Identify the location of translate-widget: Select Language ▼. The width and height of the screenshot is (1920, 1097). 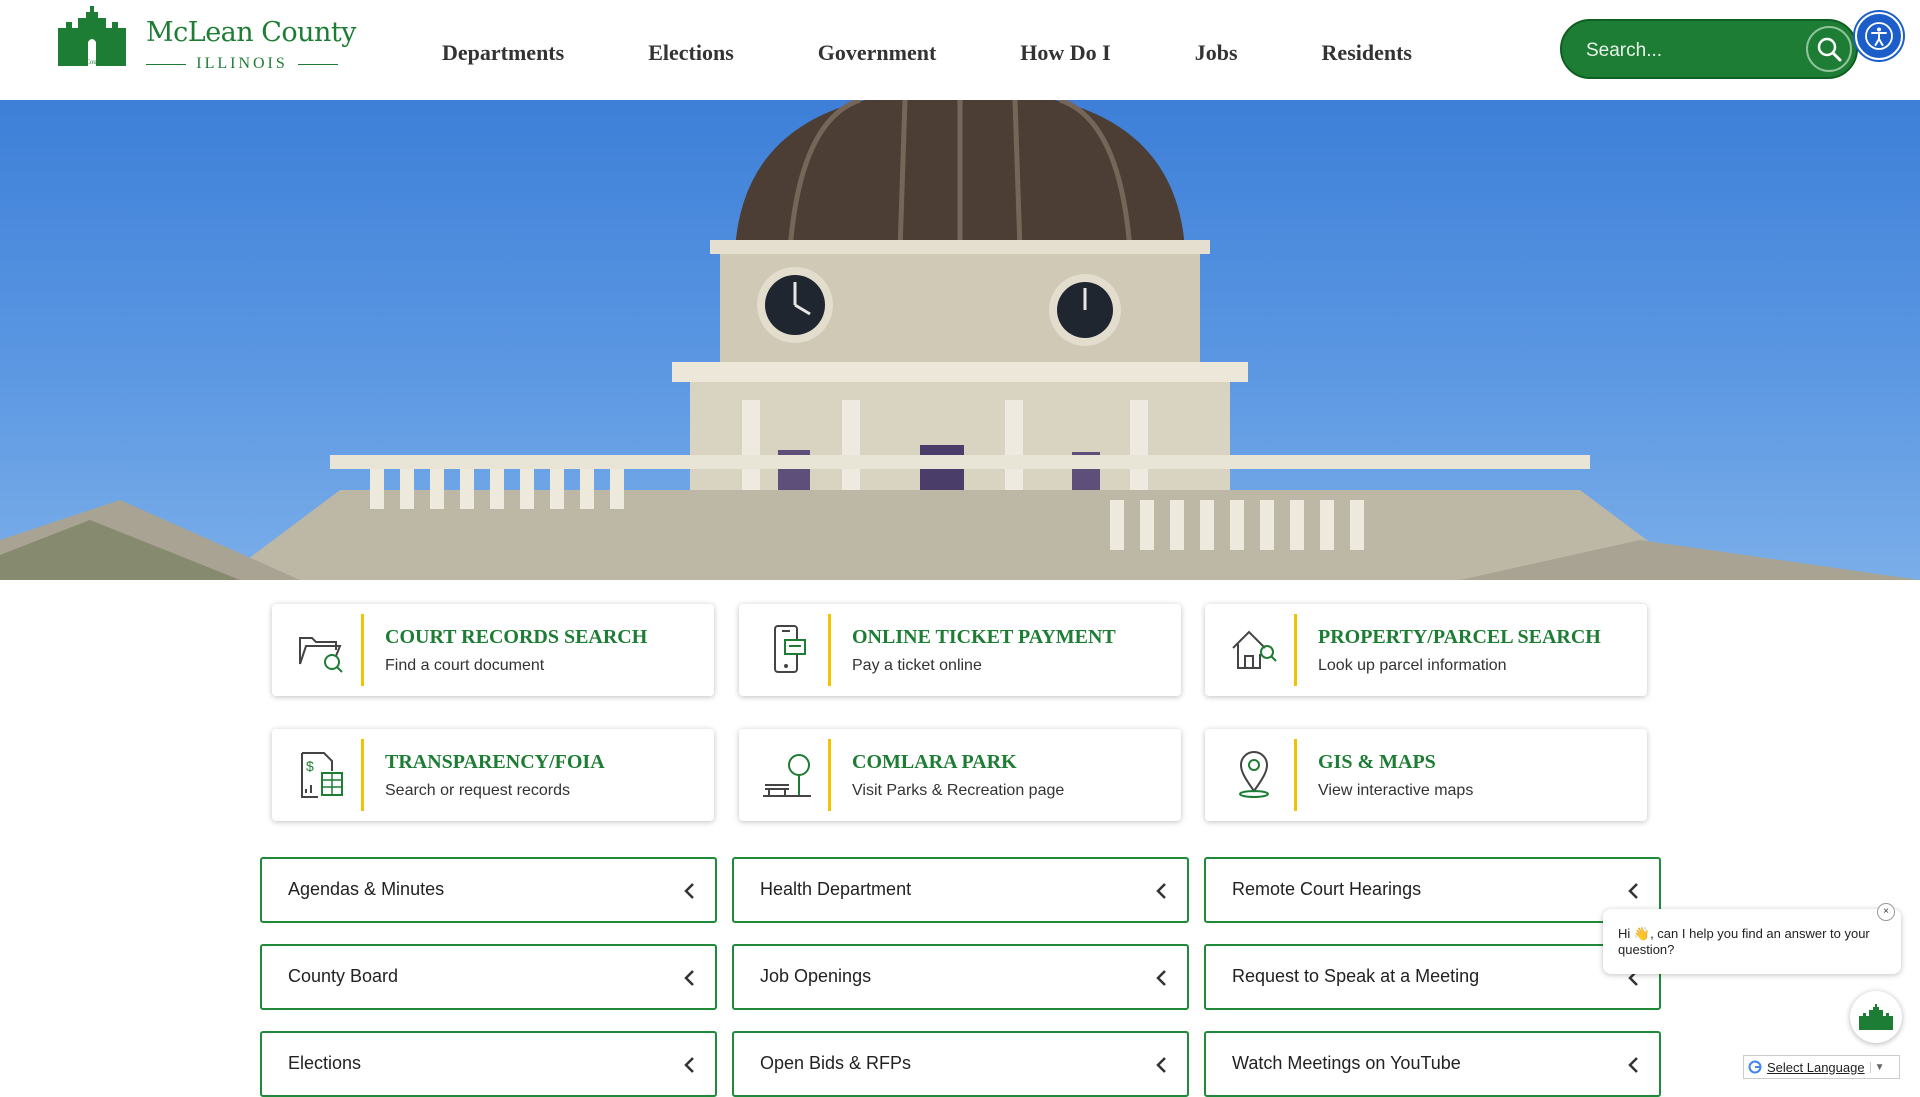
(1821, 1067).